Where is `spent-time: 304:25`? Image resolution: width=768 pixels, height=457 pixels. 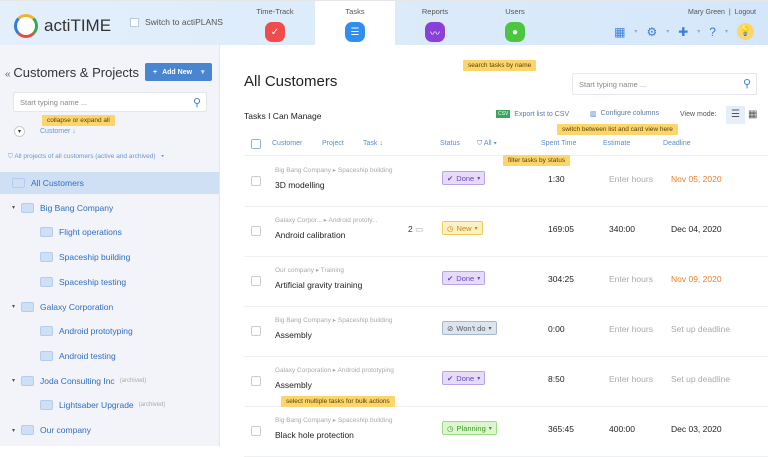
spent-time: 304:25 is located at coordinates (561, 279).